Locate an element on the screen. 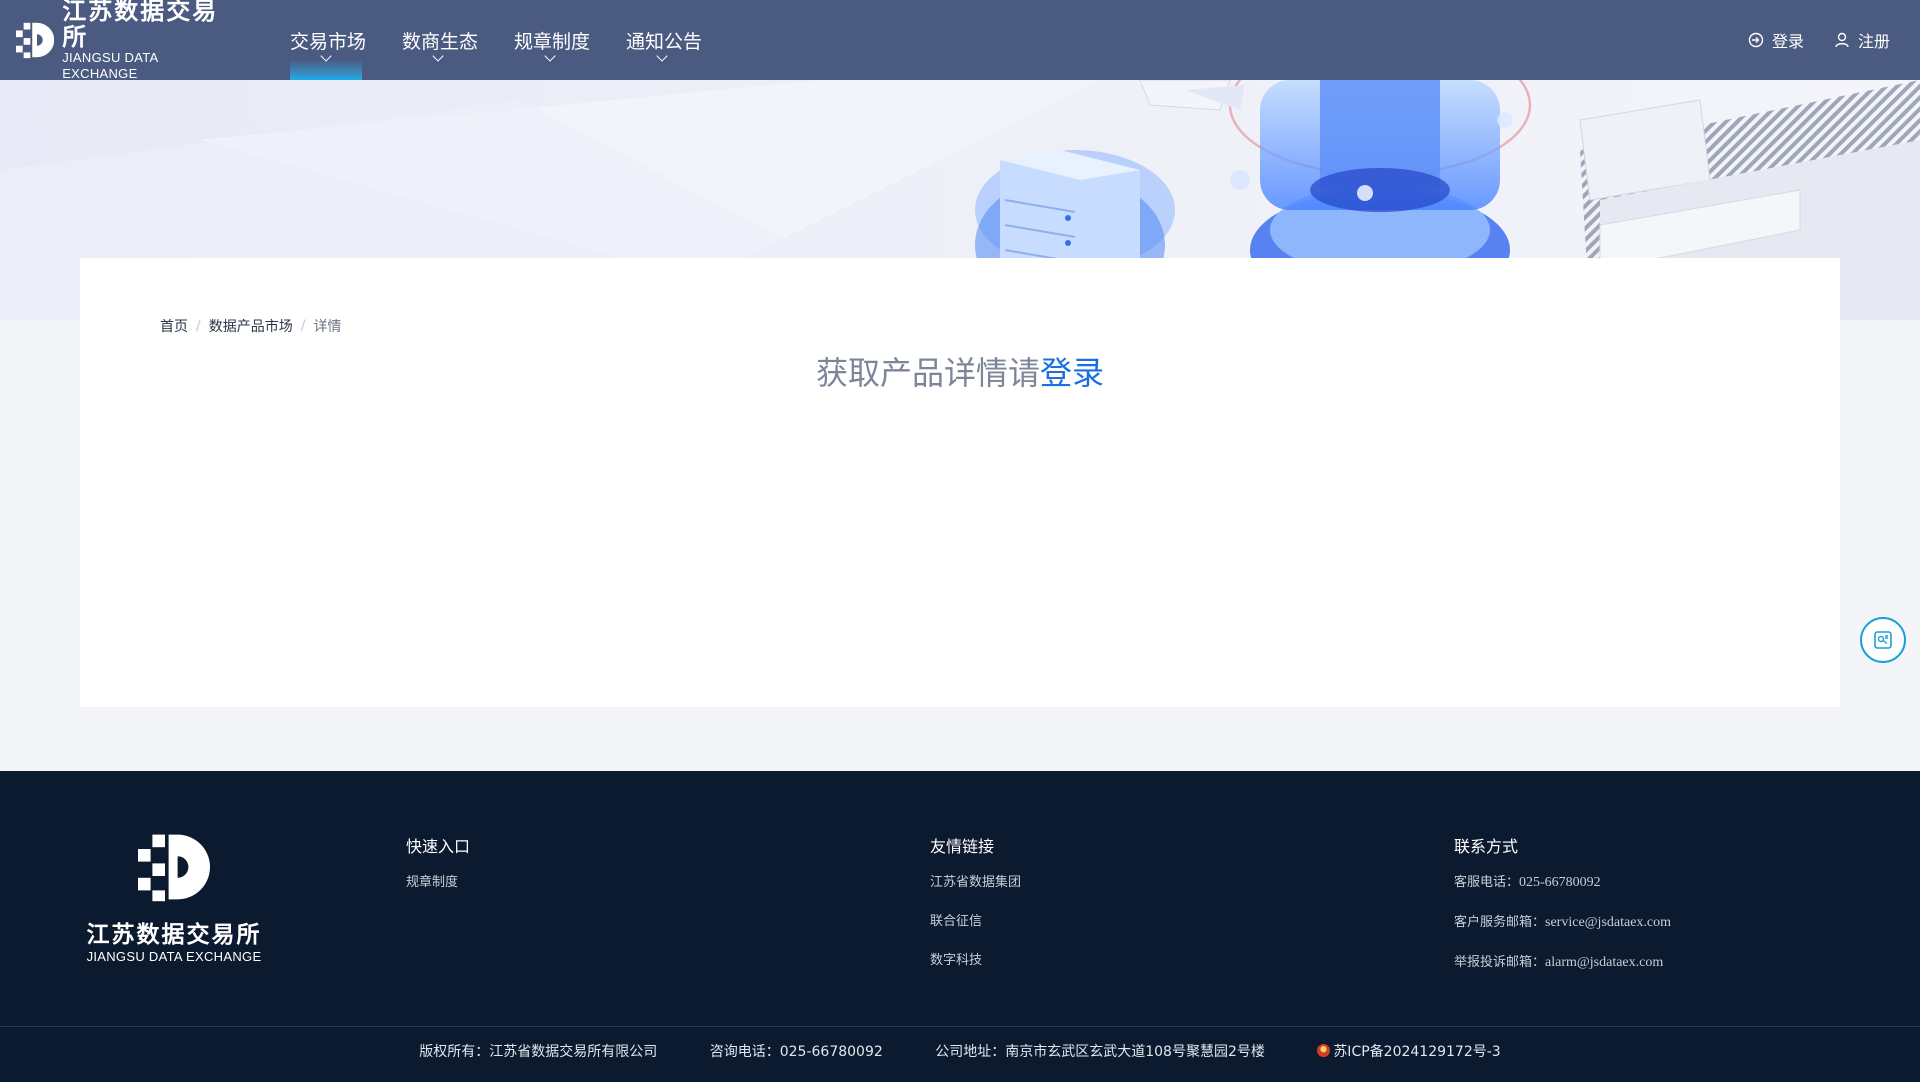 The width and height of the screenshot is (1920, 1082). contact-phone: 客服电话：025-66780092 is located at coordinates (1562, 881).